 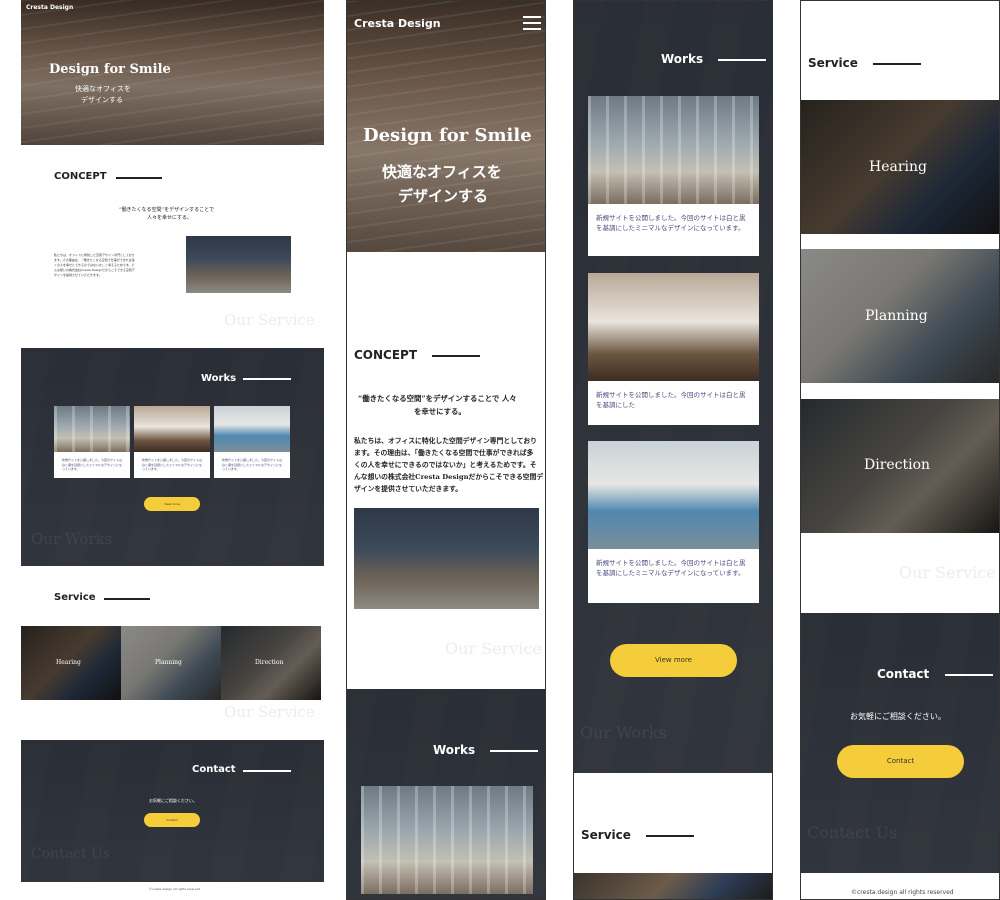 What do you see at coordinates (110, 69) in the screenshot?
I see `hero-title: Design for Smile` at bounding box center [110, 69].